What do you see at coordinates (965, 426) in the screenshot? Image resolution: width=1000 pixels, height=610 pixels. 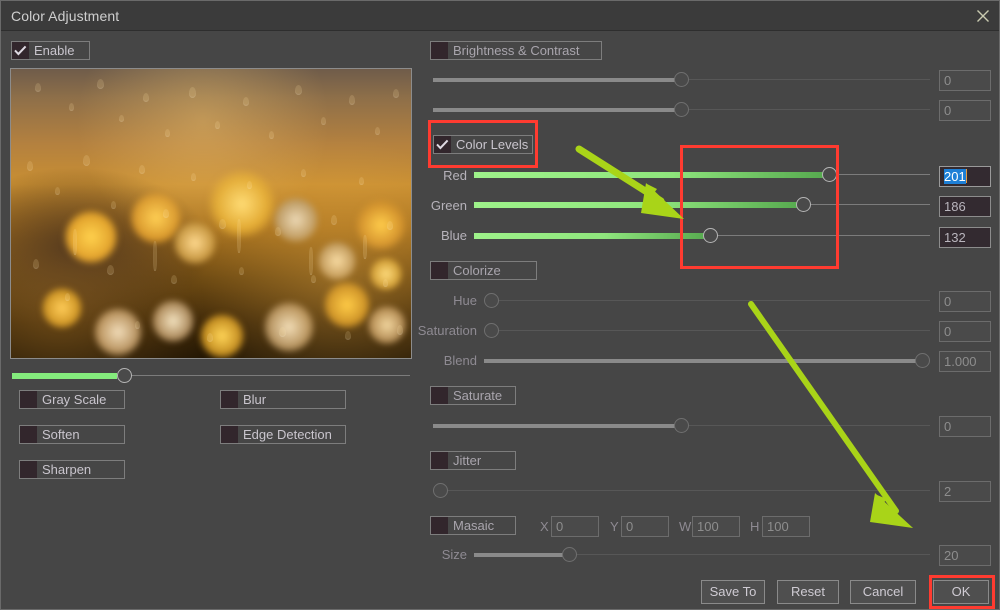 I see `saturate-value: 0` at bounding box center [965, 426].